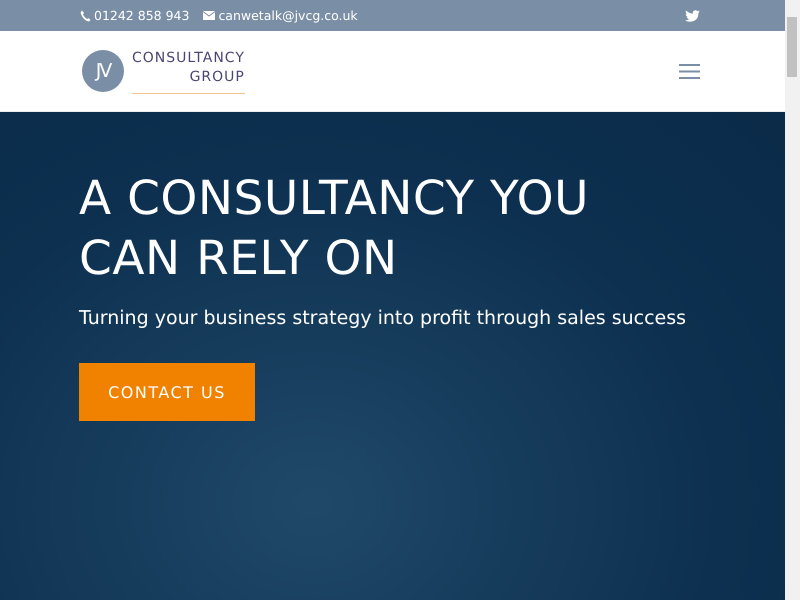 The image size is (800, 600). What do you see at coordinates (689, 71) in the screenshot?
I see `menu-icon` at bounding box center [689, 71].